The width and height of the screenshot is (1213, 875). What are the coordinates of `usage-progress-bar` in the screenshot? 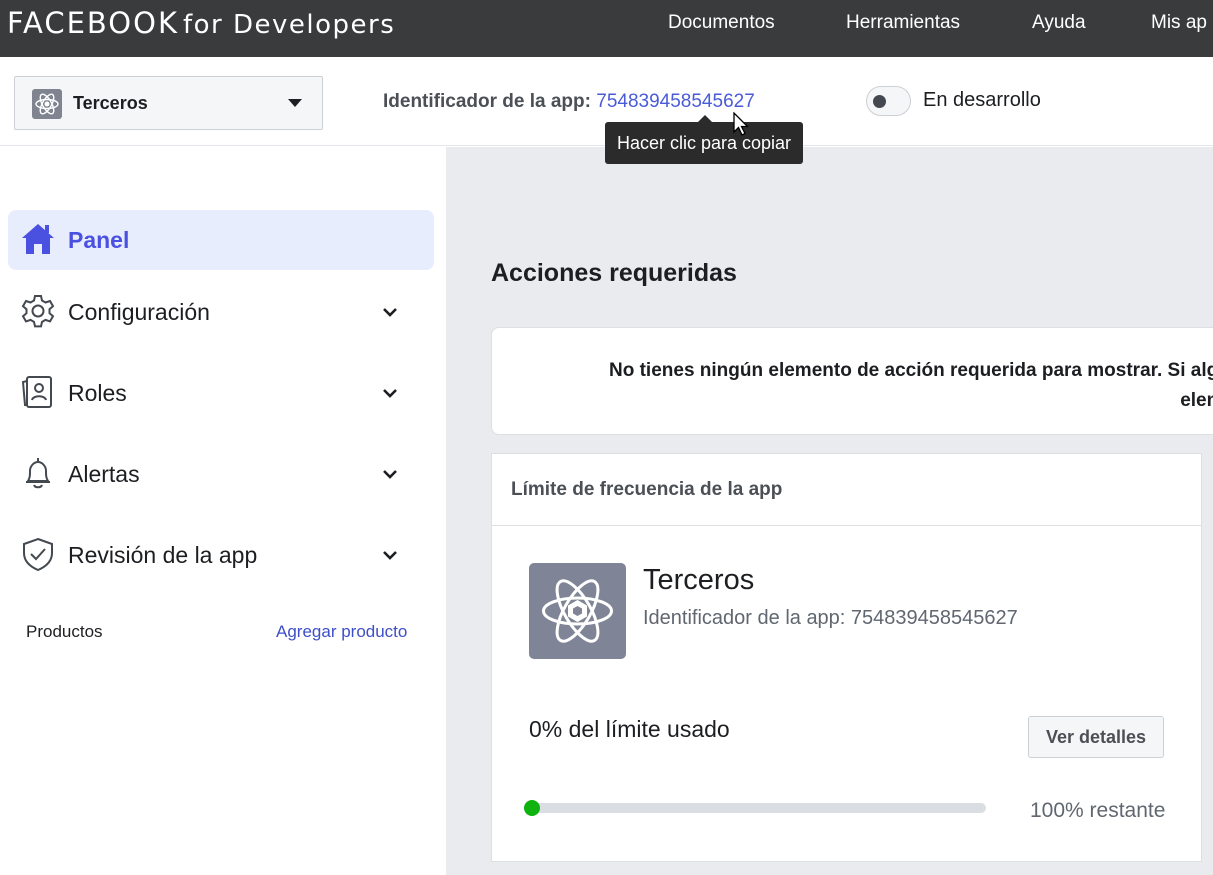 It's located at (755, 808).